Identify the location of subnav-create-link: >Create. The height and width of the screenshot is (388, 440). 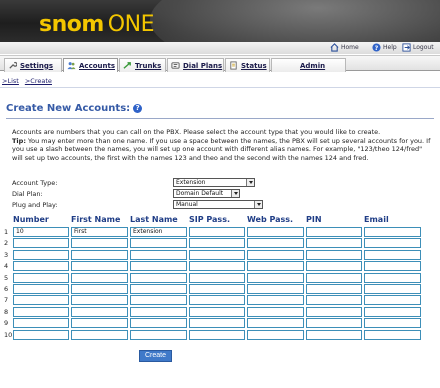
(38, 82).